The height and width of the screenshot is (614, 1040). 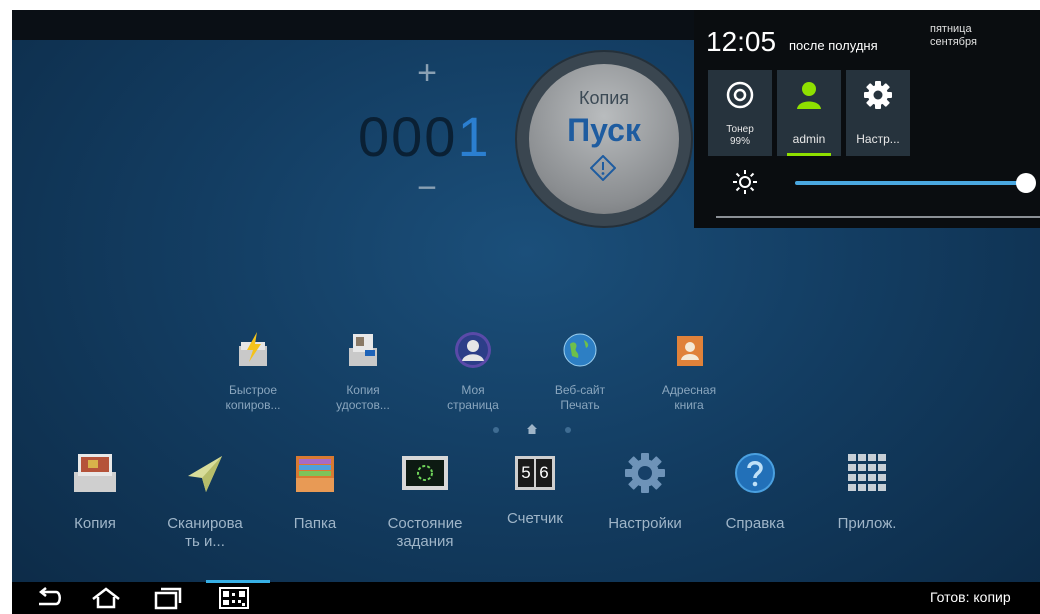 I want to click on quick-copy-icon, so click(x=253, y=349).